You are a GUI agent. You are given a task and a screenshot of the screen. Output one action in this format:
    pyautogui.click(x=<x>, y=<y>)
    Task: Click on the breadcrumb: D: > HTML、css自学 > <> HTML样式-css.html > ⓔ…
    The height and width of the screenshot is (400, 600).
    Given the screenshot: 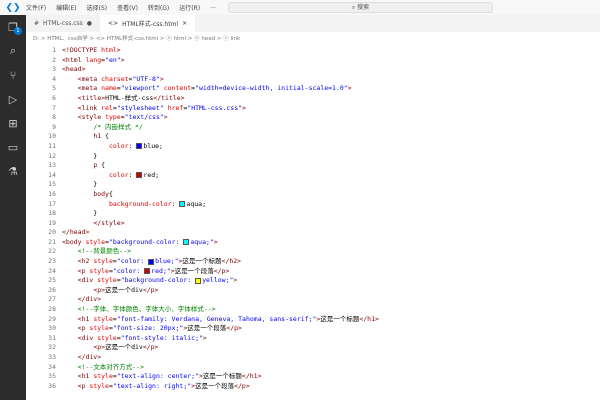 What is the action you would take?
    pyautogui.click(x=313, y=39)
    